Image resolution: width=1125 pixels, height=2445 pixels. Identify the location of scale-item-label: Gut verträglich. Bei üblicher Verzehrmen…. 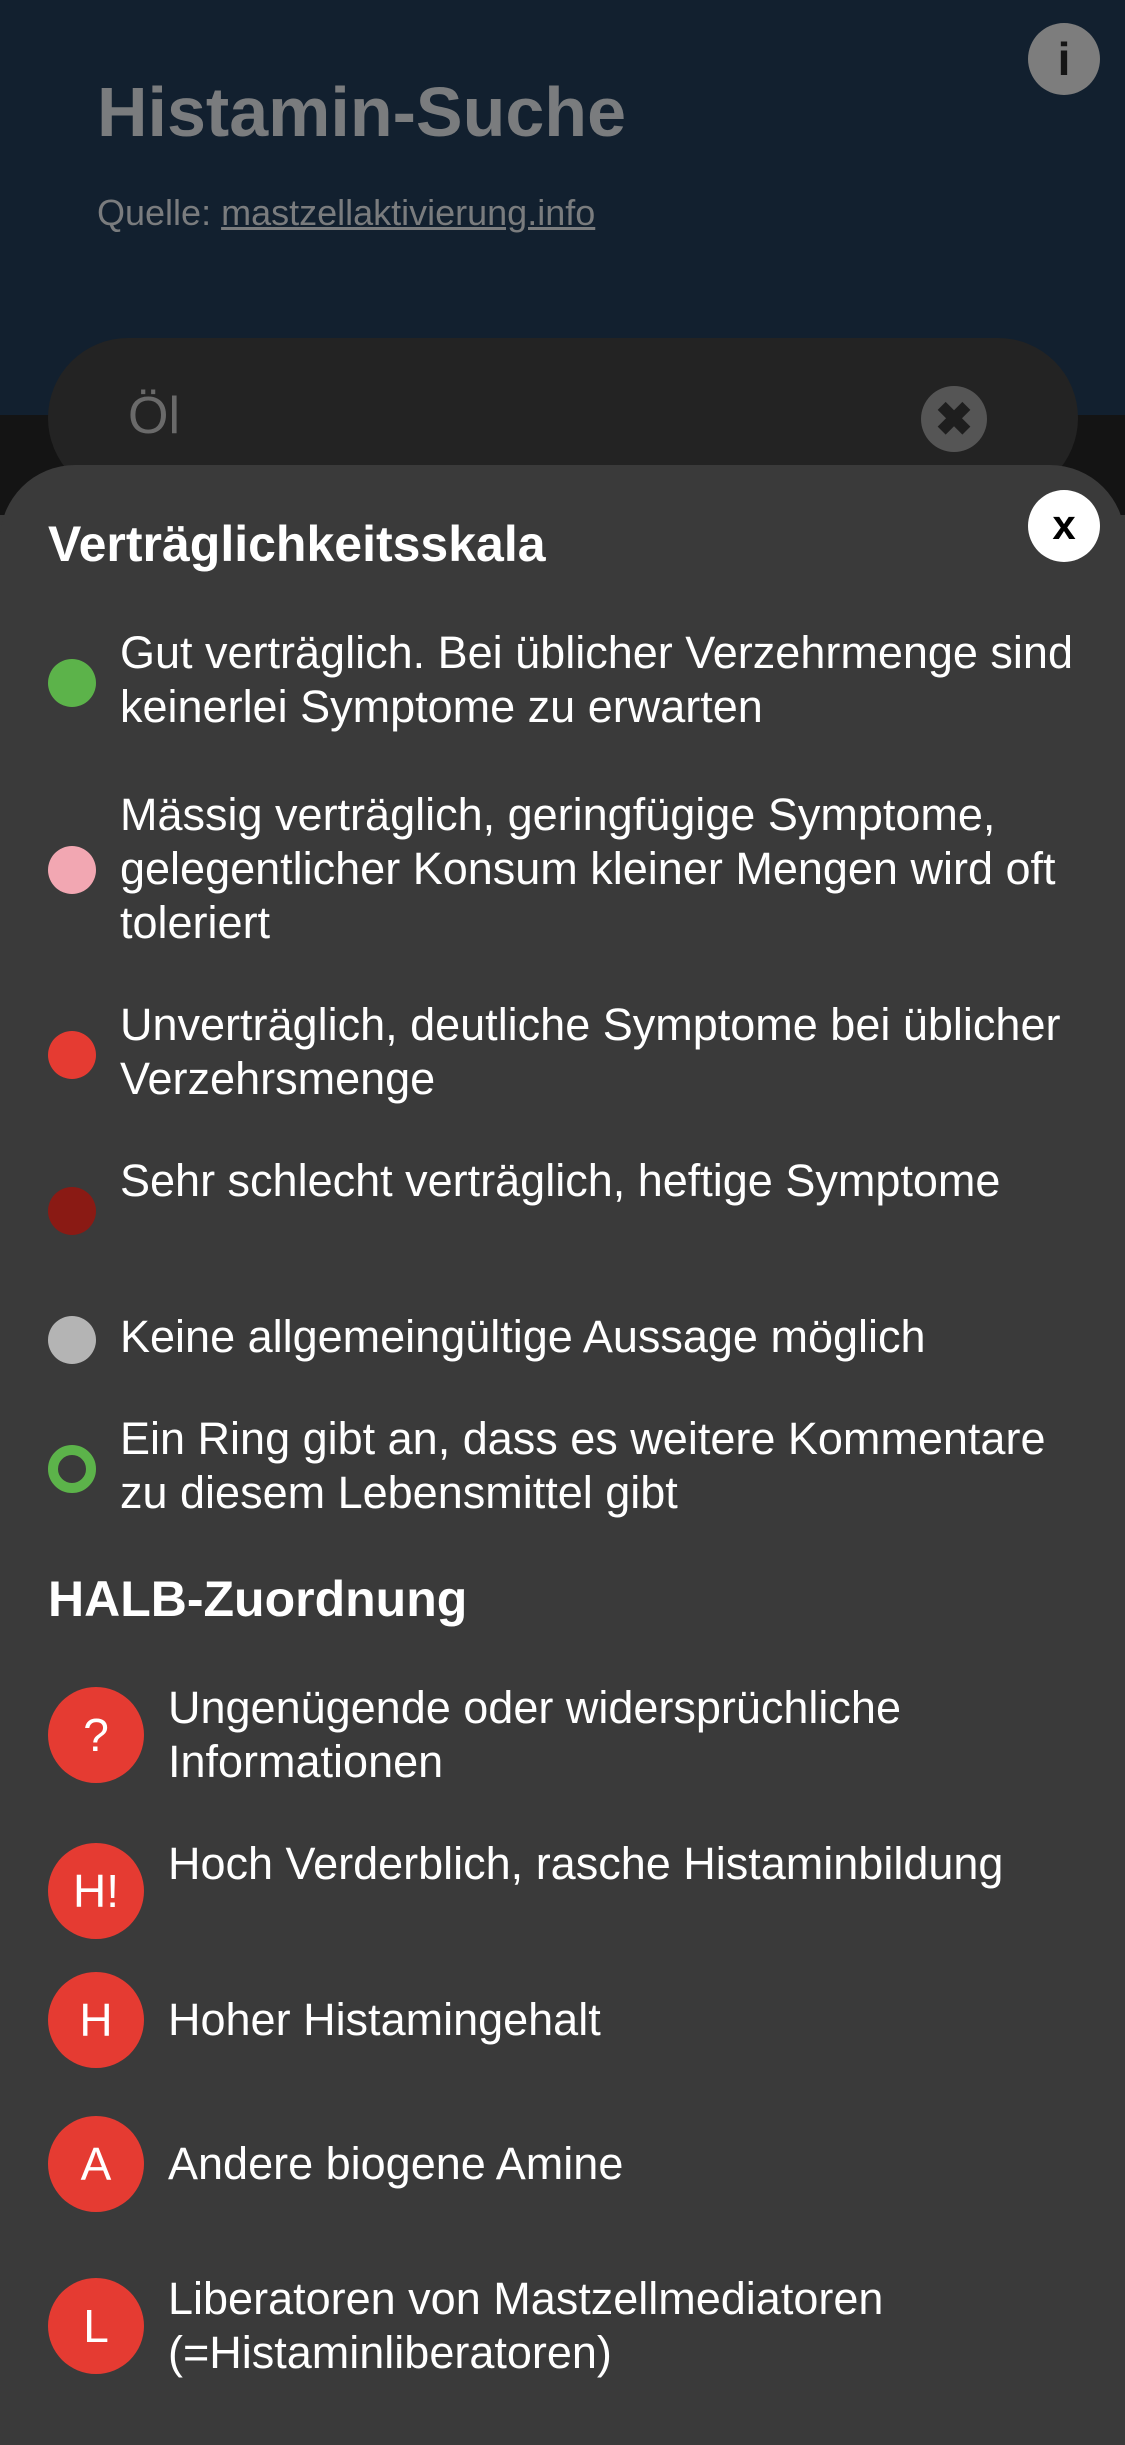
(596, 679).